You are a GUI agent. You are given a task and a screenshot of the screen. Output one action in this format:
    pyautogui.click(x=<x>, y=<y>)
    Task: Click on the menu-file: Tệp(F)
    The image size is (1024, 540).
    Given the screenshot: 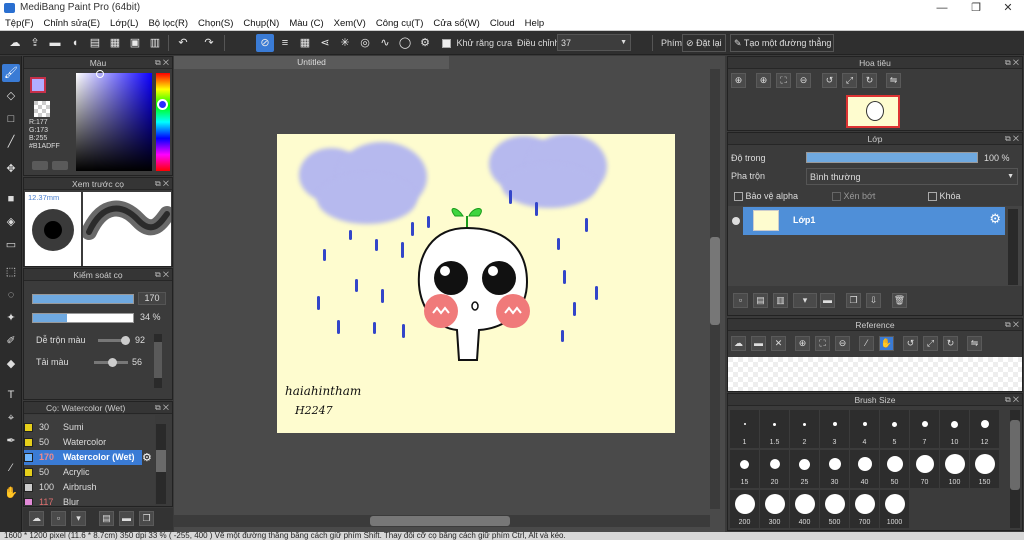 What is the action you would take?
    pyautogui.click(x=19, y=23)
    